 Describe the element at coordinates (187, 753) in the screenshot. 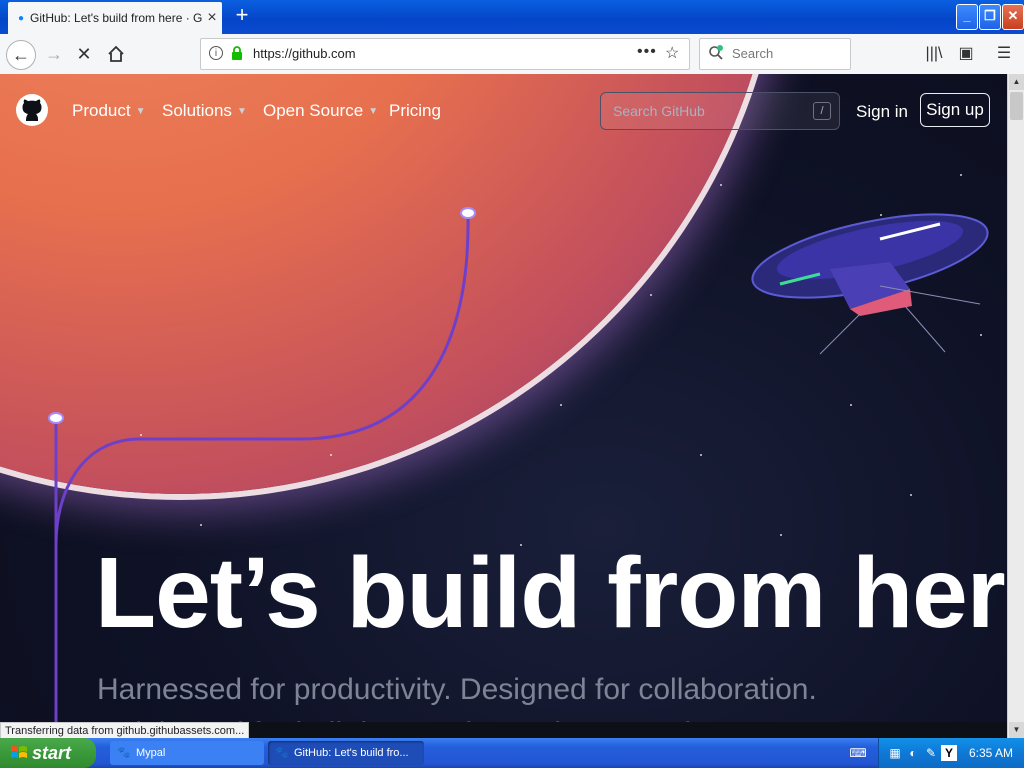

I see `taskbar-item-mypal: 🐾 Mypal` at that location.